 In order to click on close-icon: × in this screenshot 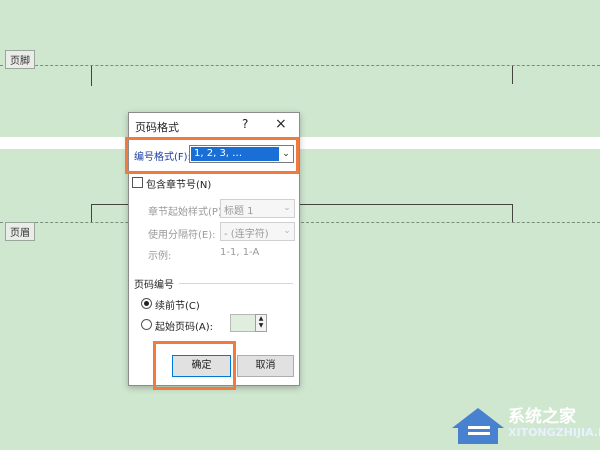, I will do `click(281, 124)`.